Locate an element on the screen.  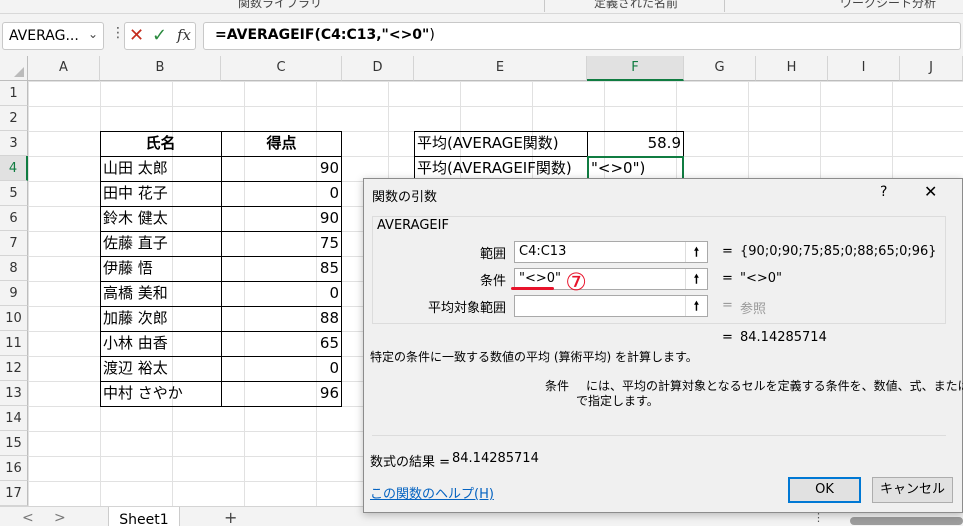
row-header-8: 8 is located at coordinates (14, 268).